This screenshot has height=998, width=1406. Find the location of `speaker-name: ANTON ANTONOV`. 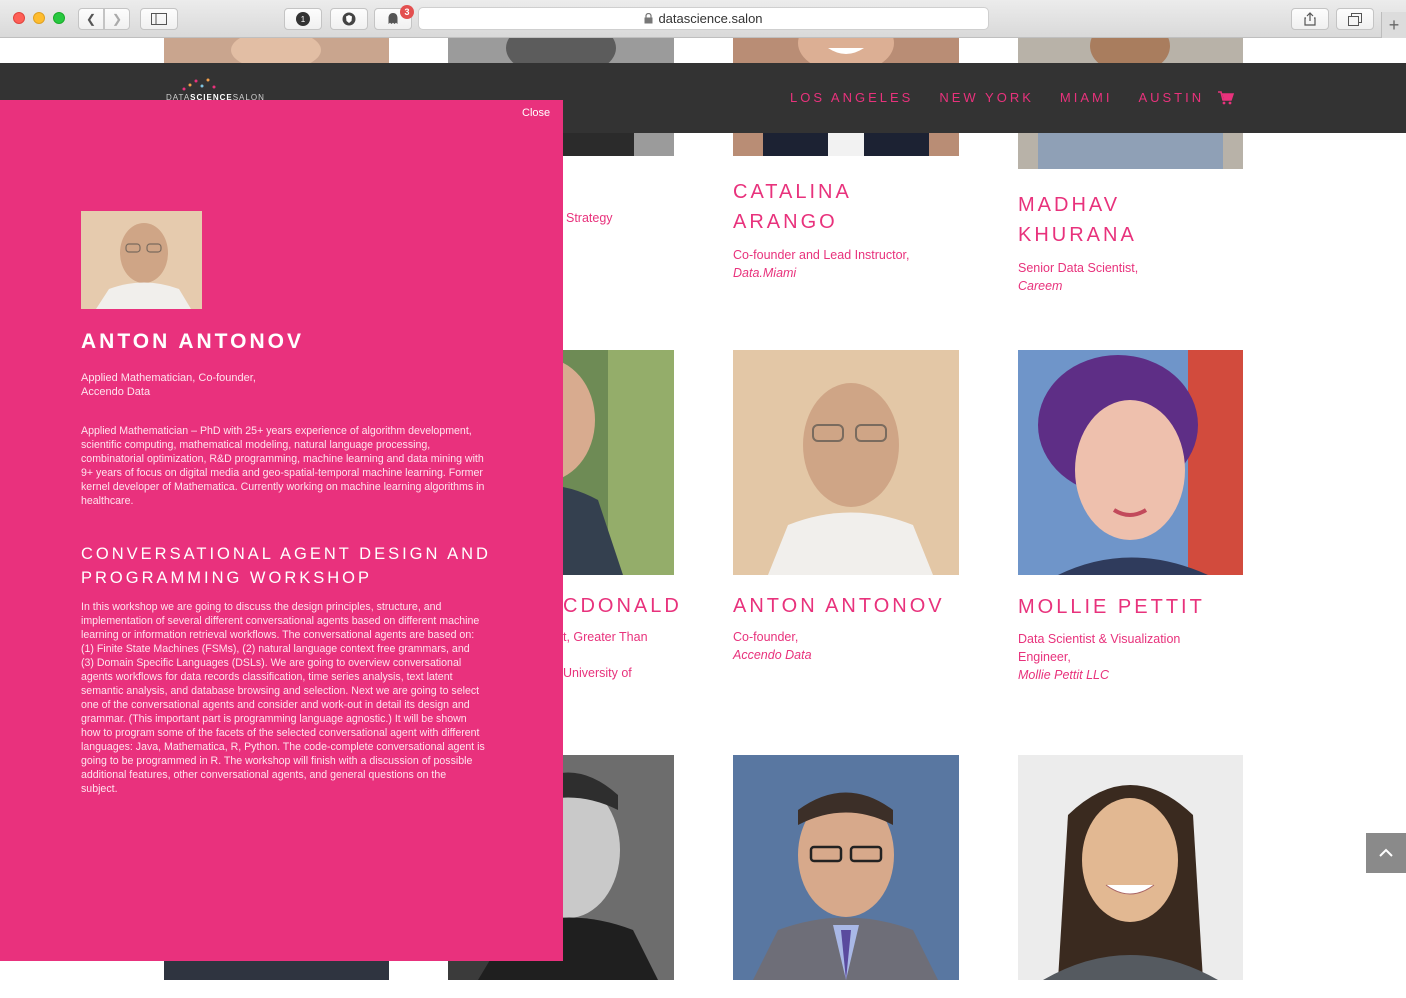

speaker-name: ANTON ANTONOV is located at coordinates (839, 606).